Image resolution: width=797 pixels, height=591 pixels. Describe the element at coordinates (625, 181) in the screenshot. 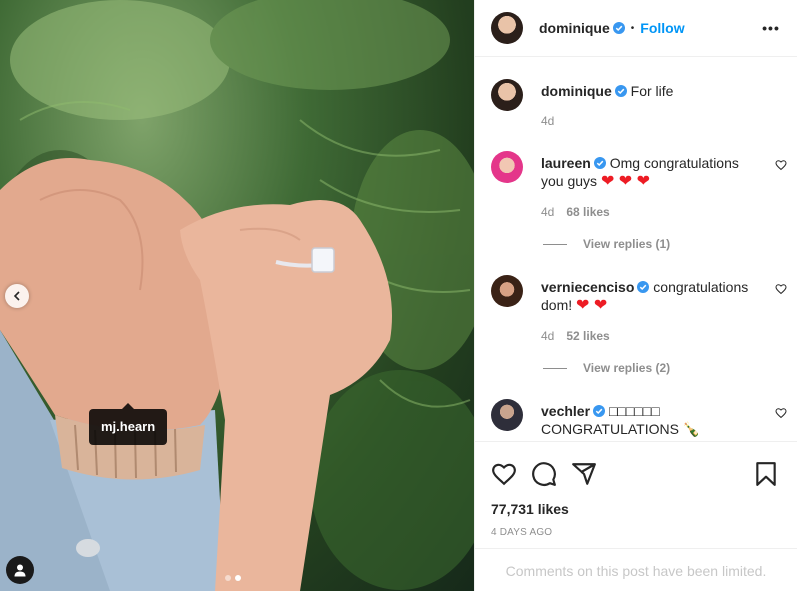

I see `heart-emoji: ❤ ❤ ❤` at that location.